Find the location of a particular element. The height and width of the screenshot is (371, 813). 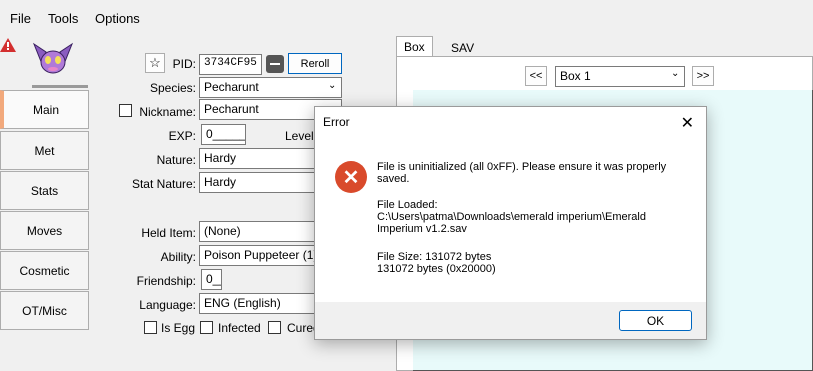

level-label: Level: is located at coordinates (301, 136).